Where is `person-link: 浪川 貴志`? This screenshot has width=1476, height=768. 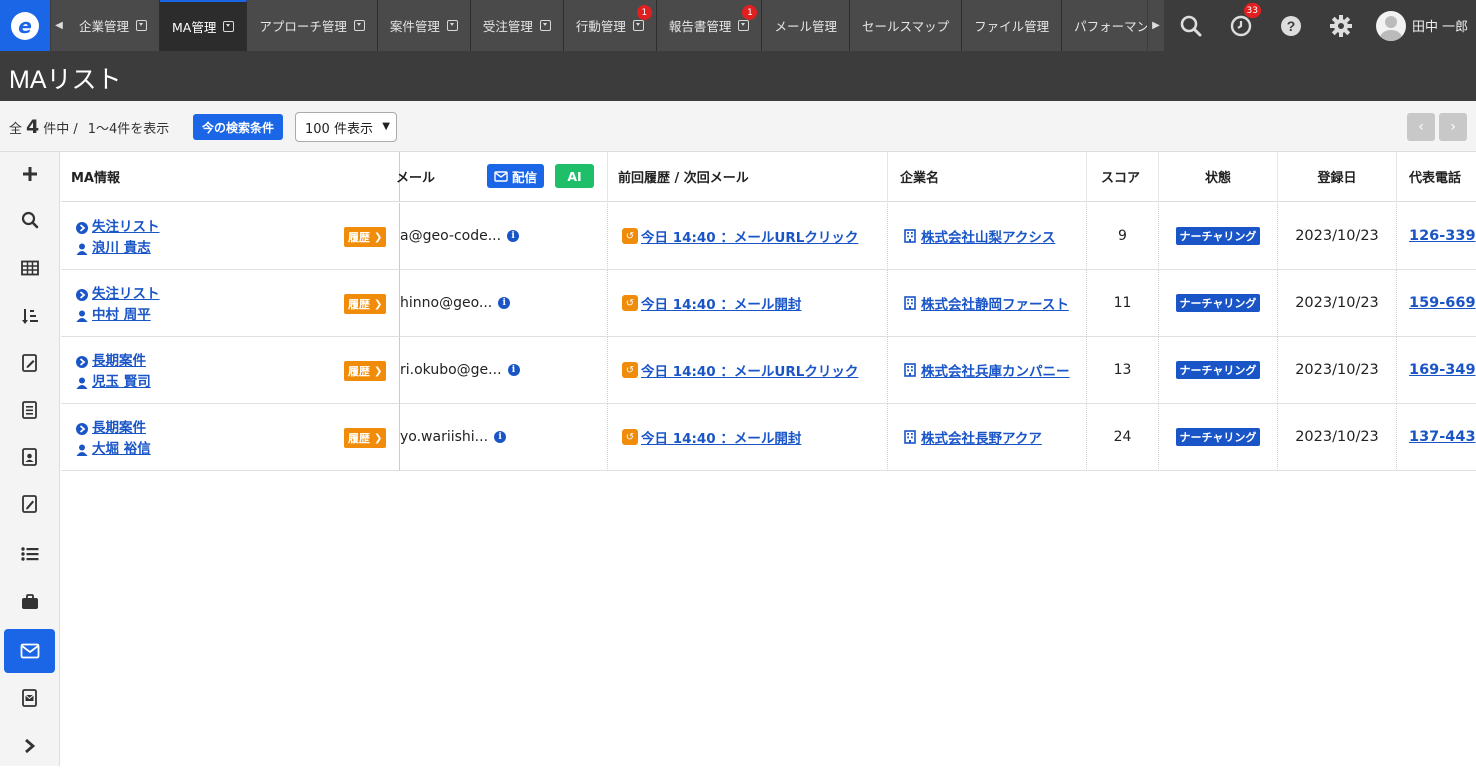
person-link: 浪川 貴志 is located at coordinates (118, 248).